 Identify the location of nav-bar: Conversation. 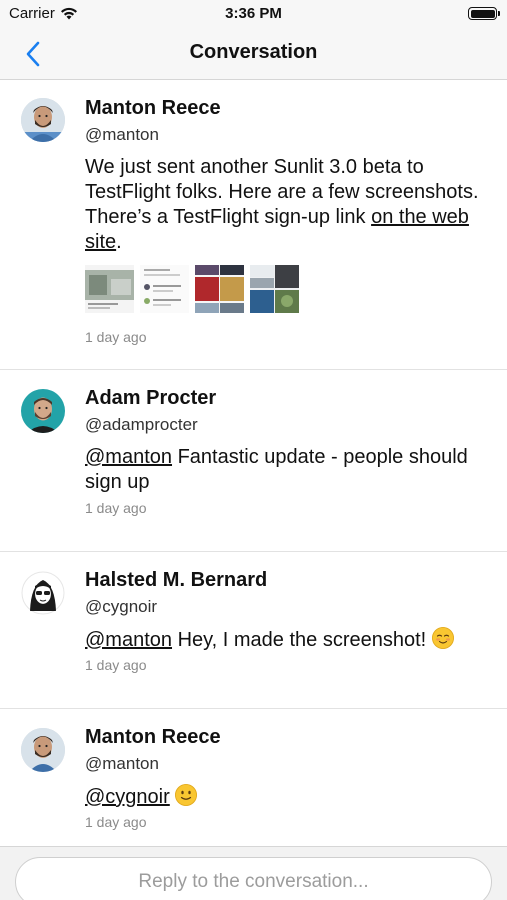
(253, 54).